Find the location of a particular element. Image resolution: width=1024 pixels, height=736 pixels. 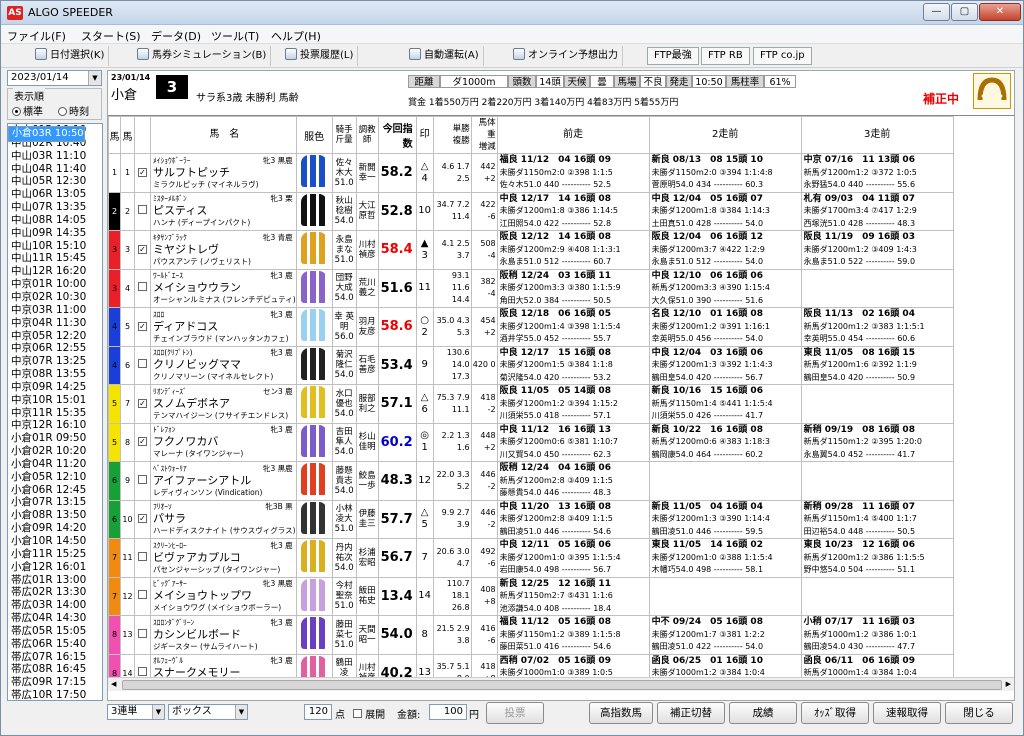

race-list-item: 小倉12R 16:01 is located at coordinates (55, 567).